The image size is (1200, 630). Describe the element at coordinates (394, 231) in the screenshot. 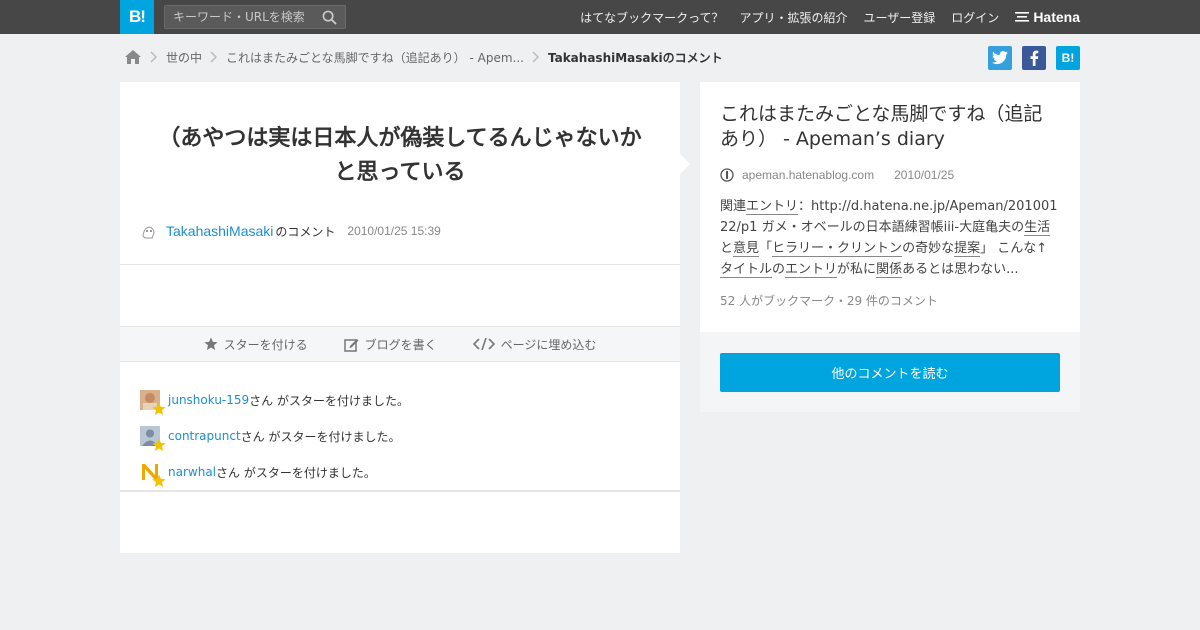

I see `comment-date: 2010/01/25 15:39` at that location.